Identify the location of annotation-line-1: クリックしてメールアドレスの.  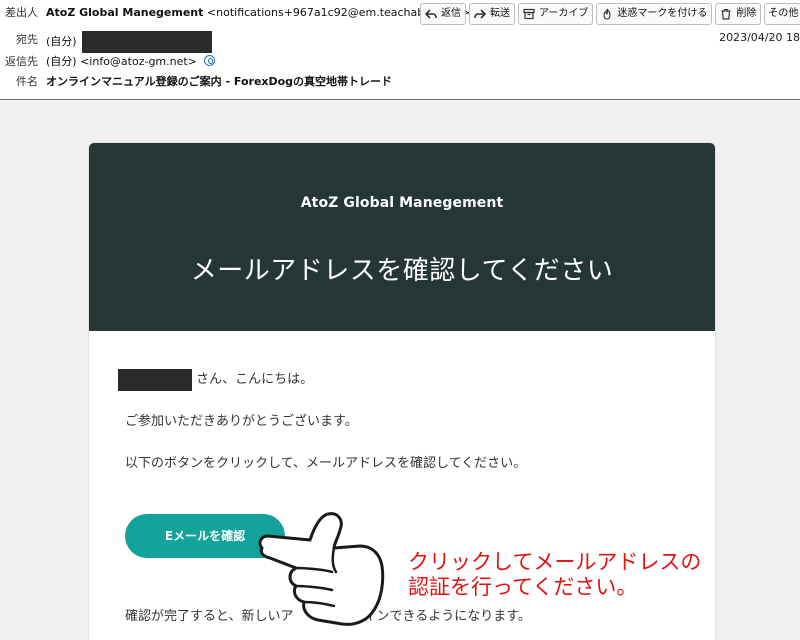
(555, 562).